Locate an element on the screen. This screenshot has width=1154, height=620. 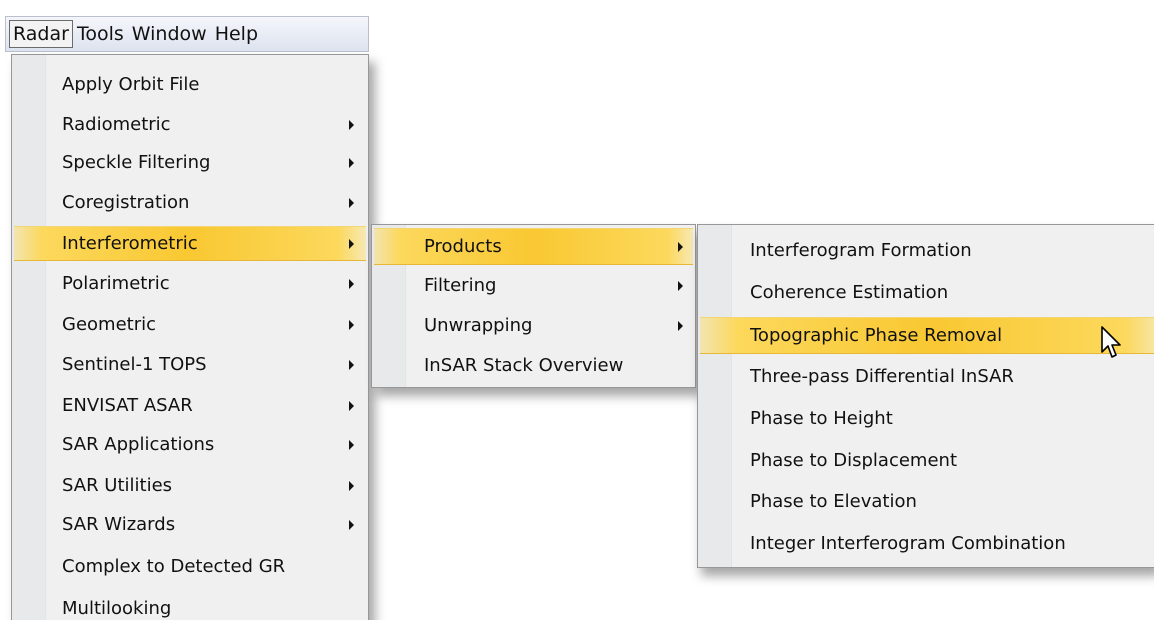
menu-item-polarimetric: Polarimetric is located at coordinates (190, 284).